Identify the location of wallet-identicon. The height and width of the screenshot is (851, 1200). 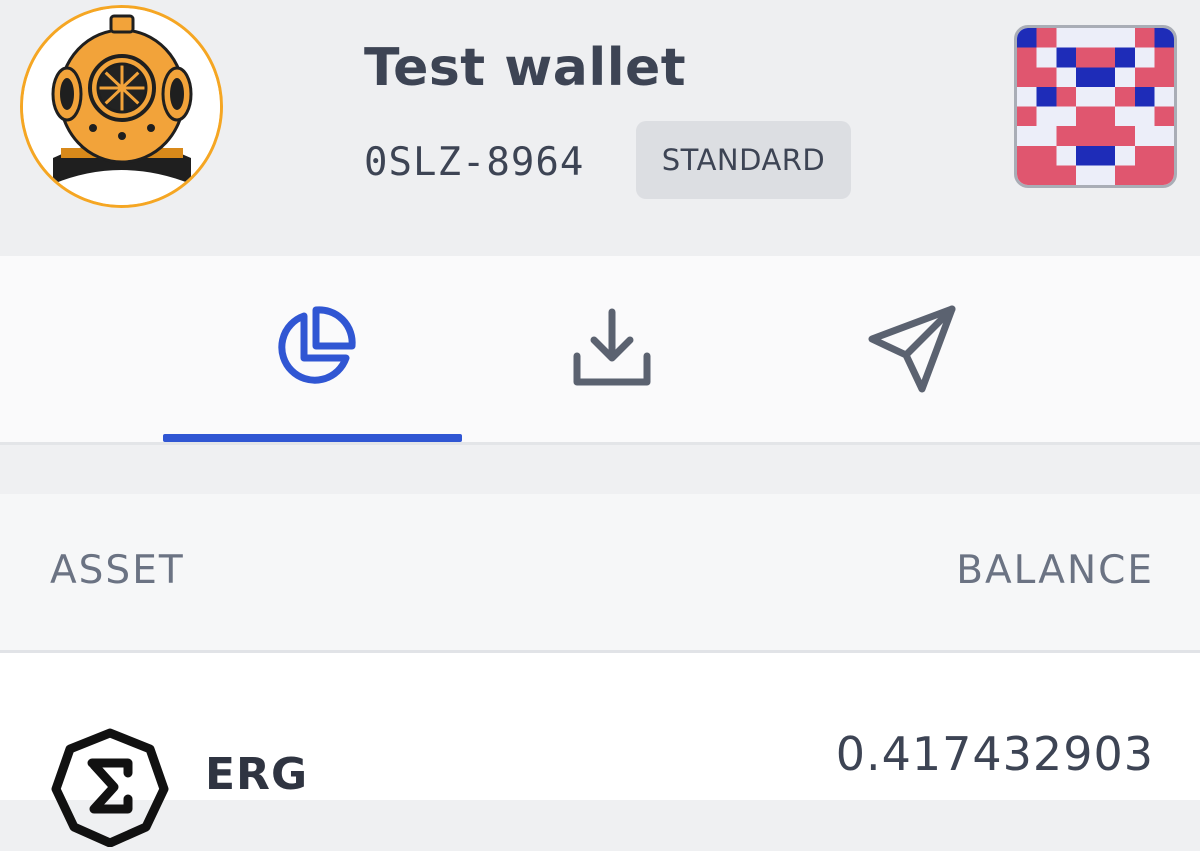
(1095, 106).